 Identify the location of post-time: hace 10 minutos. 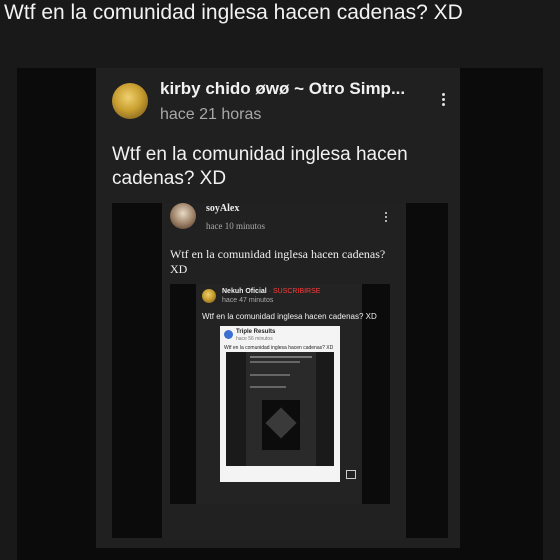
(235, 226).